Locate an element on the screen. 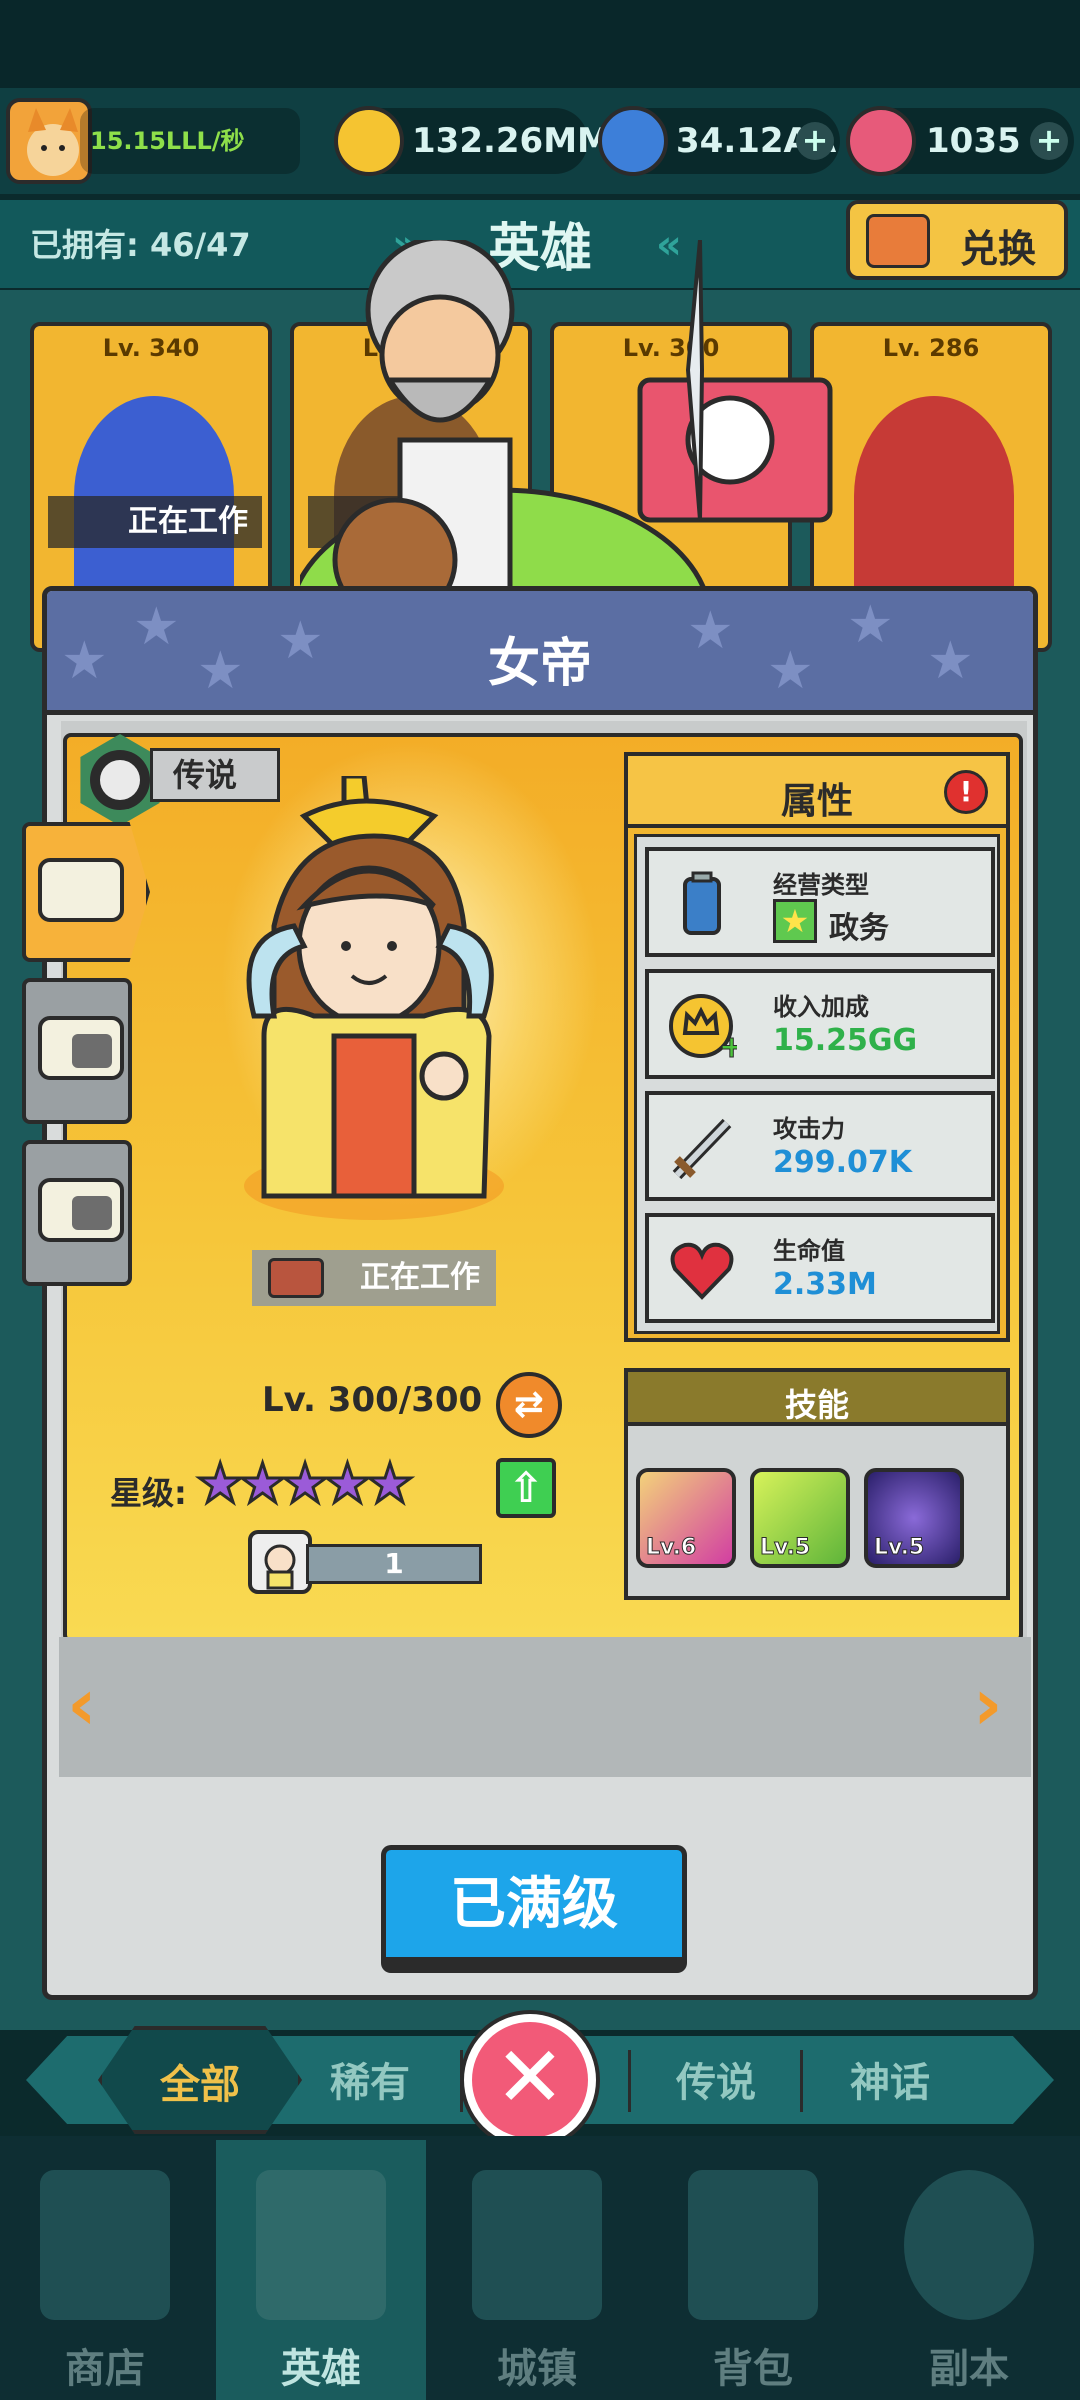 The height and width of the screenshot is (2400, 1080). star-upgrade-button: ⇧ is located at coordinates (526, 1488).